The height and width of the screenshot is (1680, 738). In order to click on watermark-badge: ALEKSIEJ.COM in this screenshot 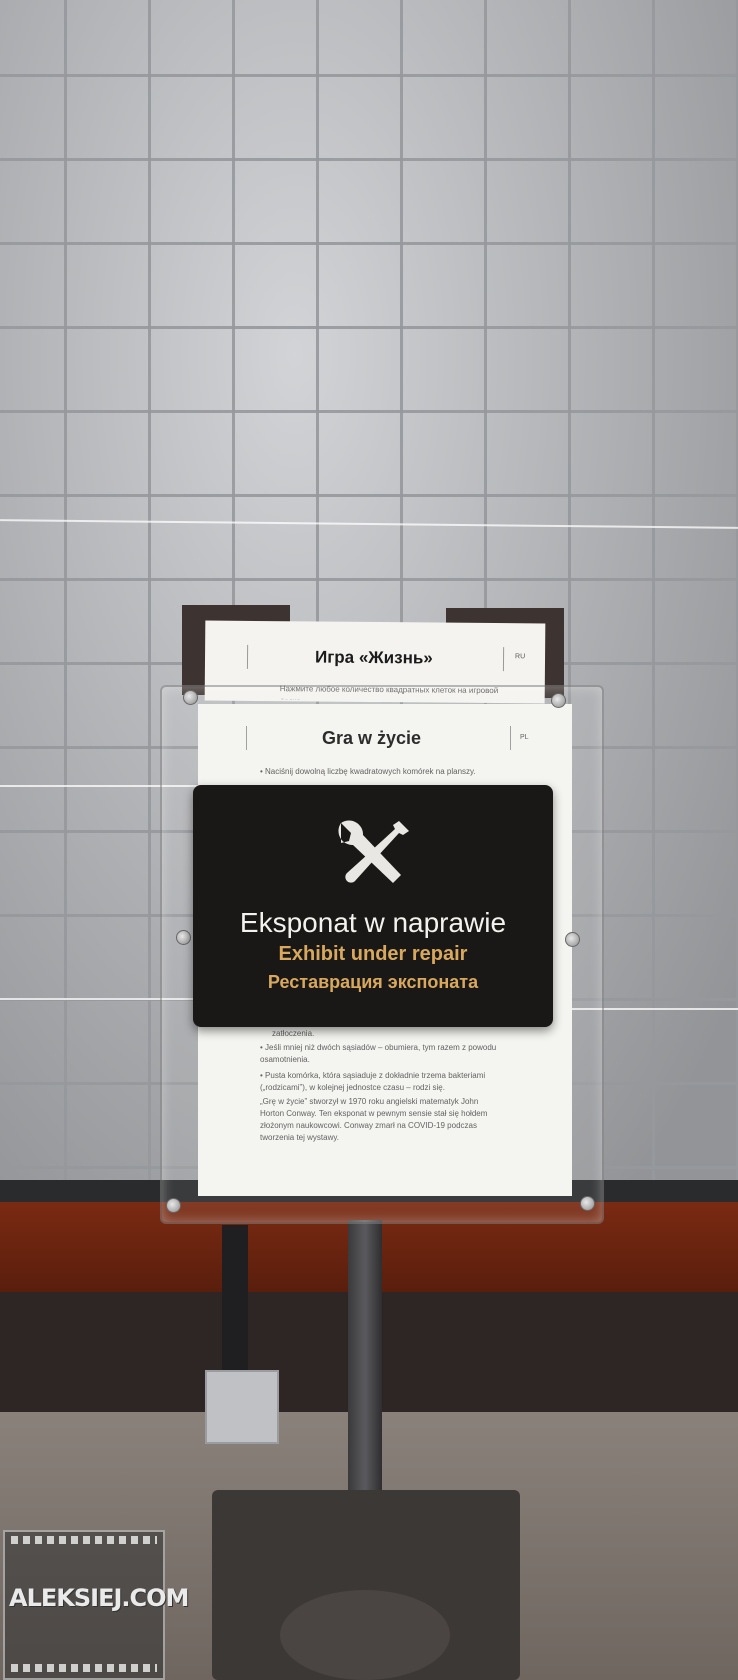, I will do `click(96, 1605)`.